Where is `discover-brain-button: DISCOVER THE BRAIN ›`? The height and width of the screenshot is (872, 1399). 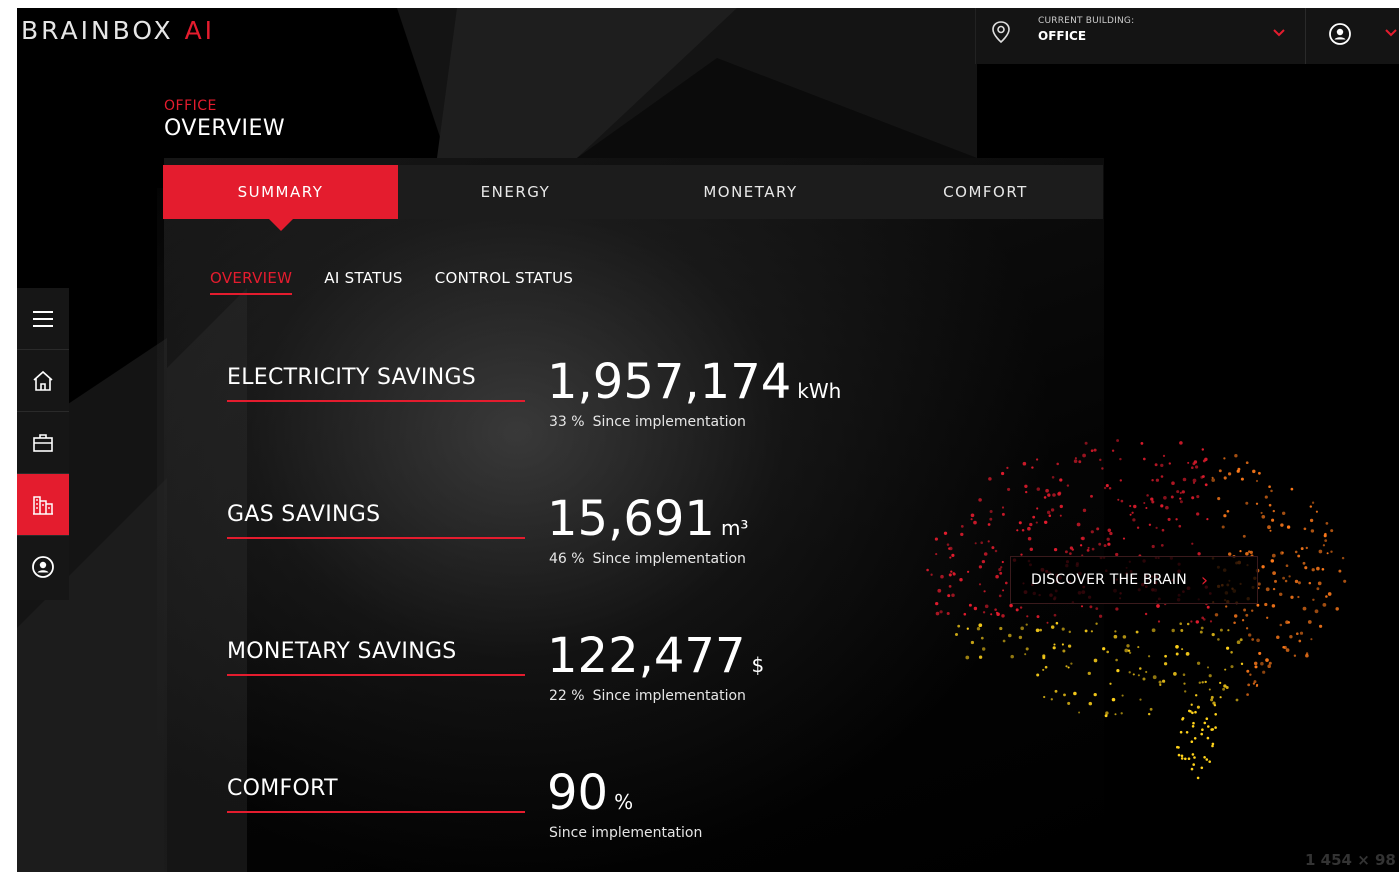 discover-brain-button: DISCOVER THE BRAIN › is located at coordinates (1134, 580).